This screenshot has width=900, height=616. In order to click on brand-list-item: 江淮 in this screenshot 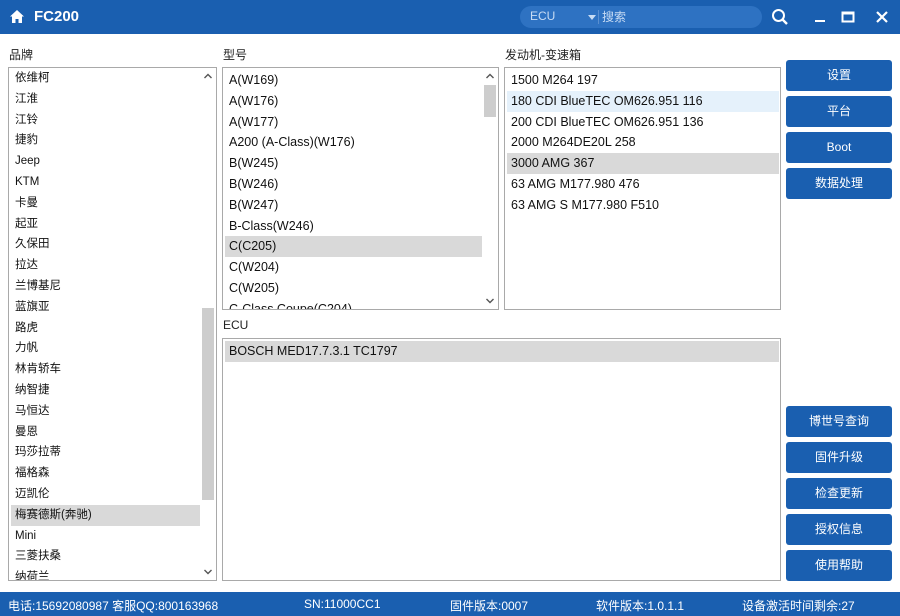, I will do `click(105, 99)`.